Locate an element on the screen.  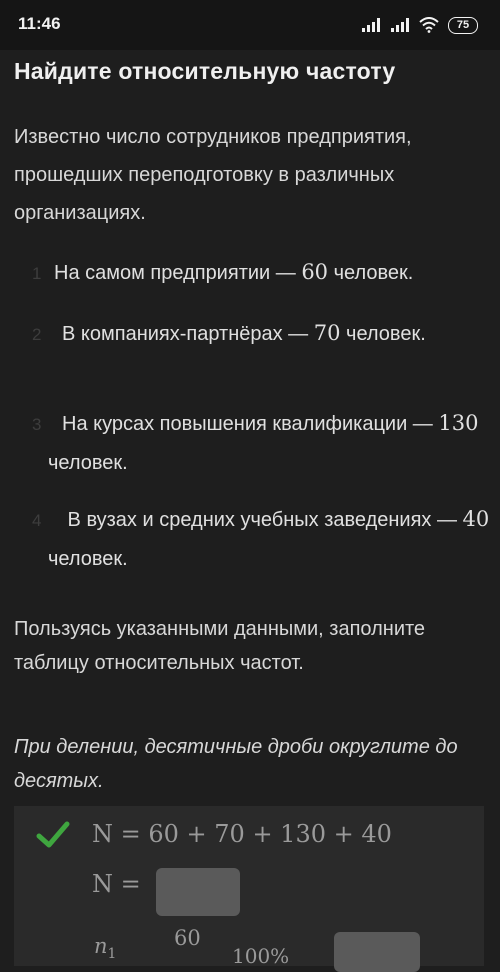
status-bar: 11:46 75 is located at coordinates (250, 25).